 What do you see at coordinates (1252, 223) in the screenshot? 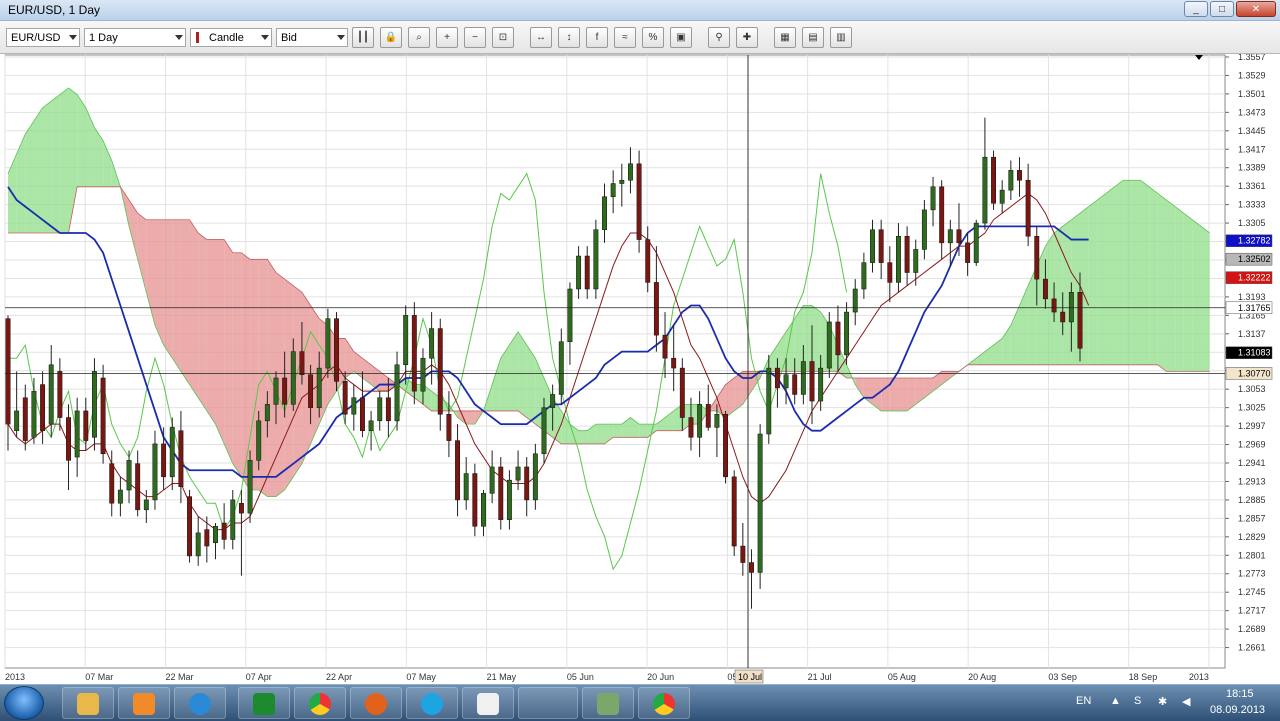
I see `y-tick-label: 1.3305` at bounding box center [1252, 223].